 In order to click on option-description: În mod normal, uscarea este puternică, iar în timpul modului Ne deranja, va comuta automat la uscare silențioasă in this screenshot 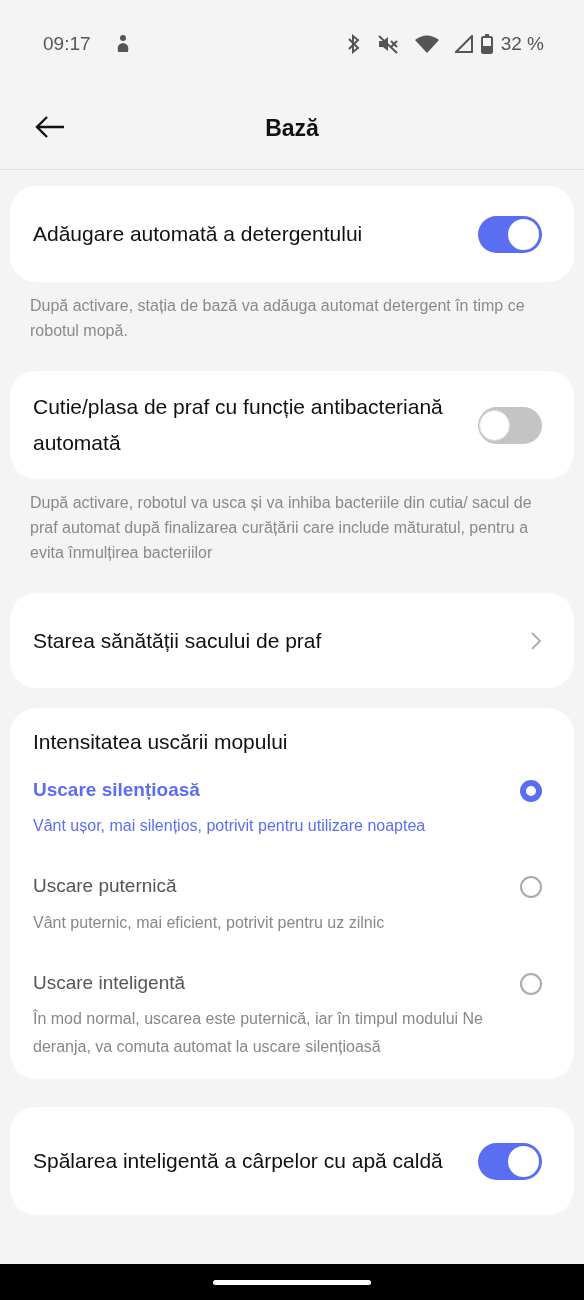, I will do `click(258, 1033)`.